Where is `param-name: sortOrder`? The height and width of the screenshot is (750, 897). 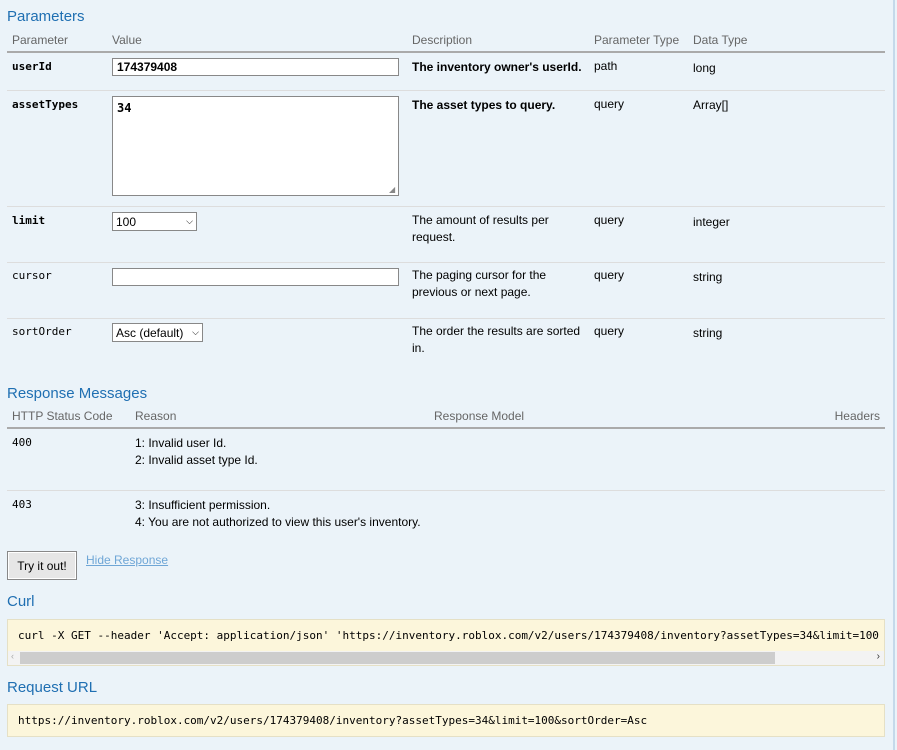
param-name: sortOrder is located at coordinates (42, 331).